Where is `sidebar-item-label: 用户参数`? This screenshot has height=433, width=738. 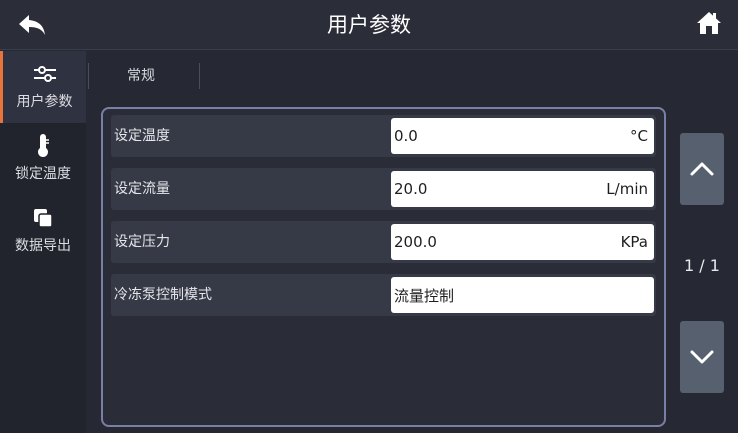
sidebar-item-label: 用户参数 is located at coordinates (44, 102).